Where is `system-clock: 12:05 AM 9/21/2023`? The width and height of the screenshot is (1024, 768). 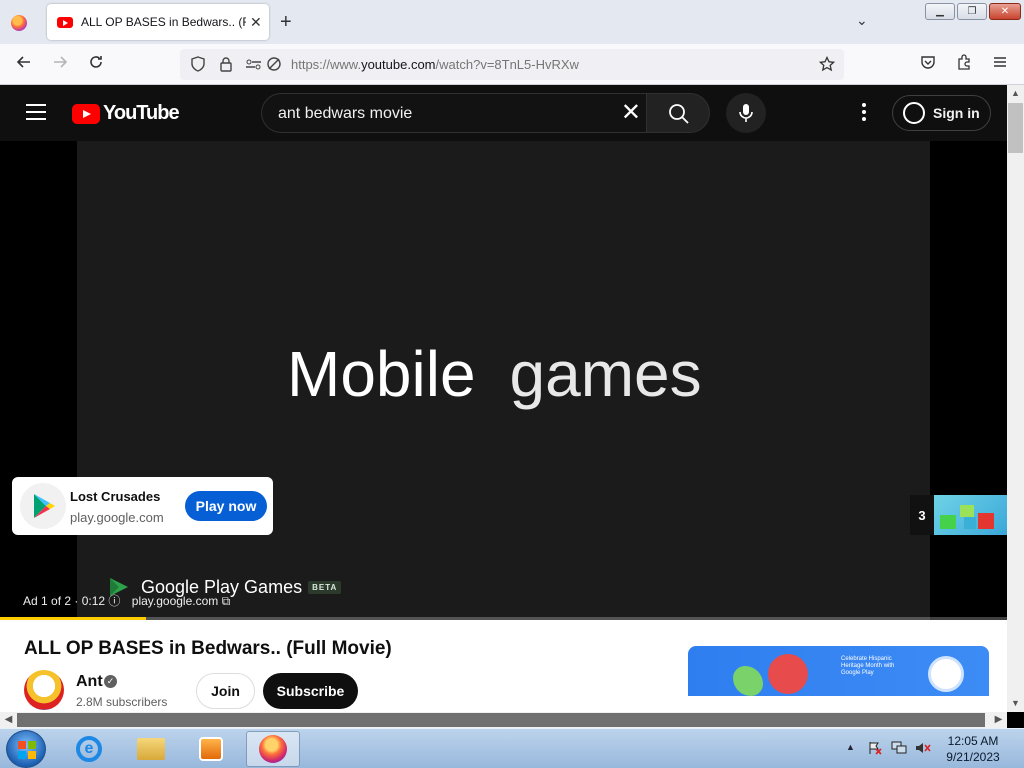 system-clock: 12:05 AM 9/21/2023 is located at coordinates (973, 749).